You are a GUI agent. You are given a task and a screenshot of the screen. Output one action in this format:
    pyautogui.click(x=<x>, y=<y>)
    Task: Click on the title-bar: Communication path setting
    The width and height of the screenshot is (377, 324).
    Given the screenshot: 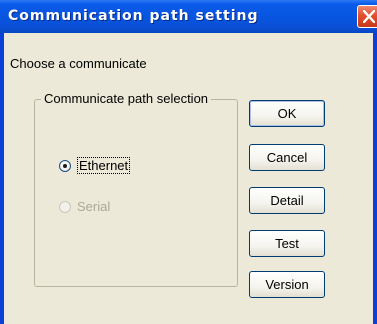 What is the action you would take?
    pyautogui.click(x=188, y=16)
    